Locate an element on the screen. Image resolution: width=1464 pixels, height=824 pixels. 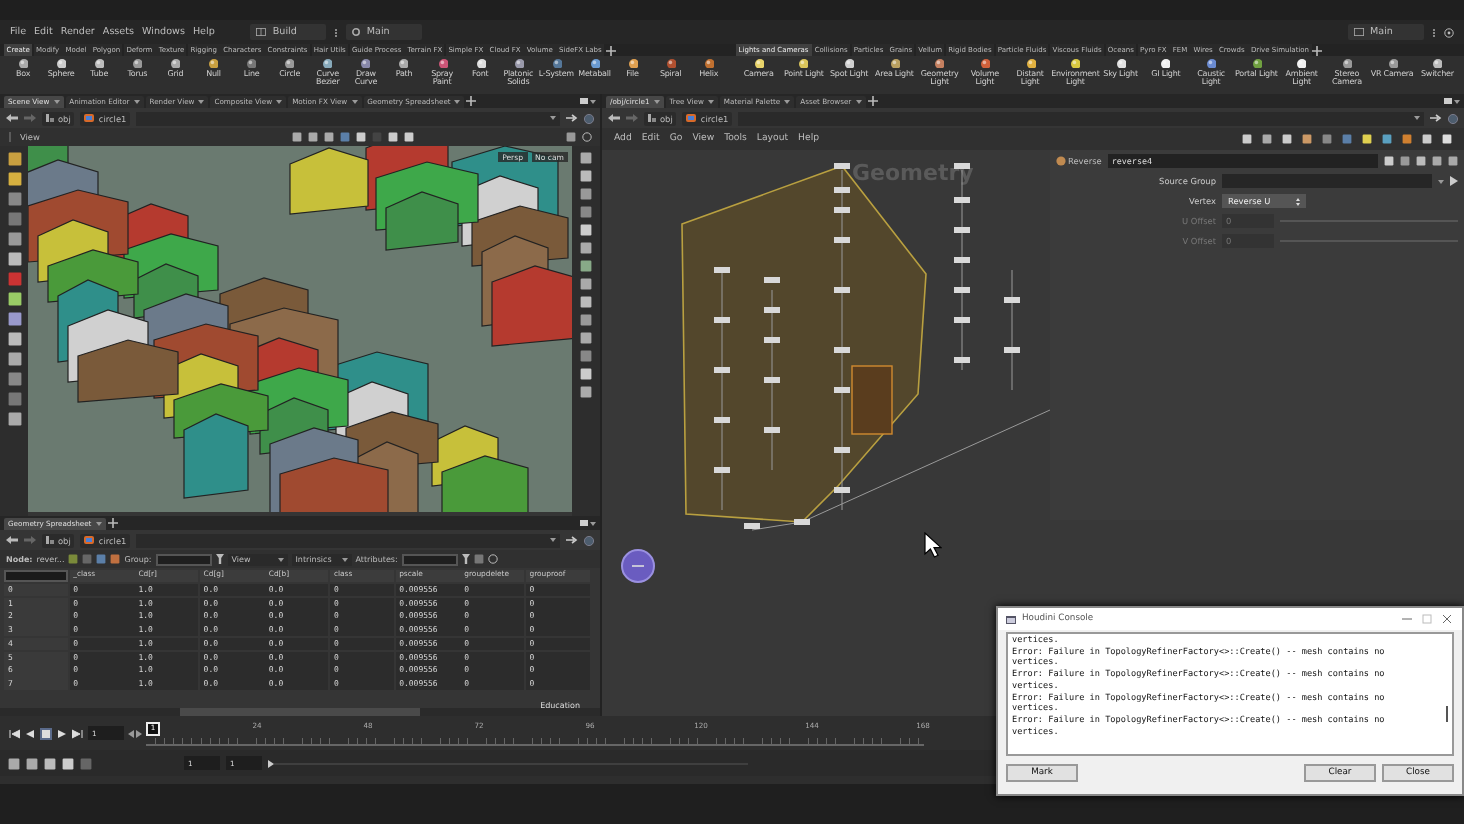
settings-icon is located at coordinates (478, 559).